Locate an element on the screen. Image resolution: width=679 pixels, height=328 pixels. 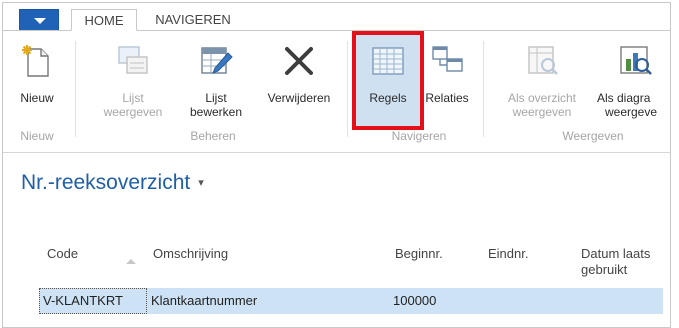
lines-label: Regels is located at coordinates (388, 98).